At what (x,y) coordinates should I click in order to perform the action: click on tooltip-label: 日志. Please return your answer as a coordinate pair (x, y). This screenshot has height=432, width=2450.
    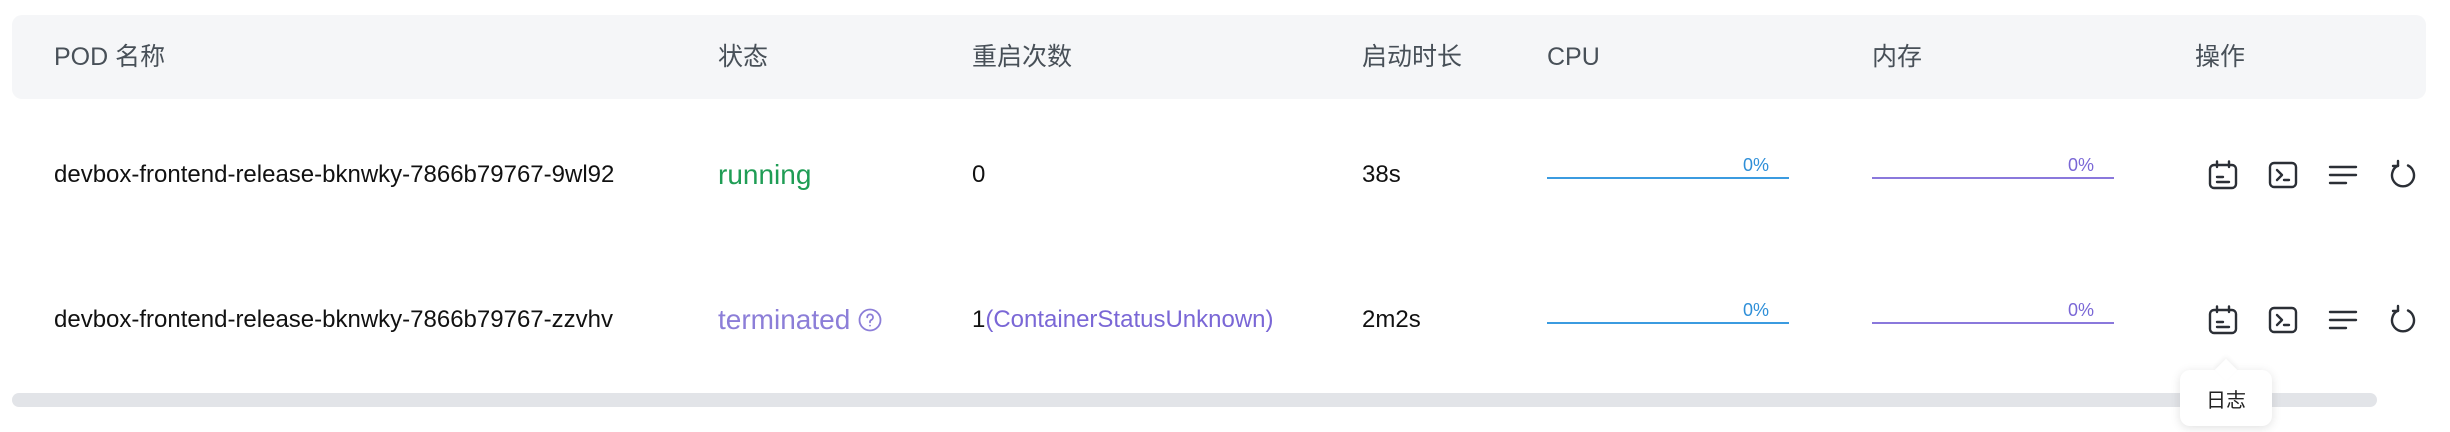
    Looking at the image, I should click on (2226, 400).